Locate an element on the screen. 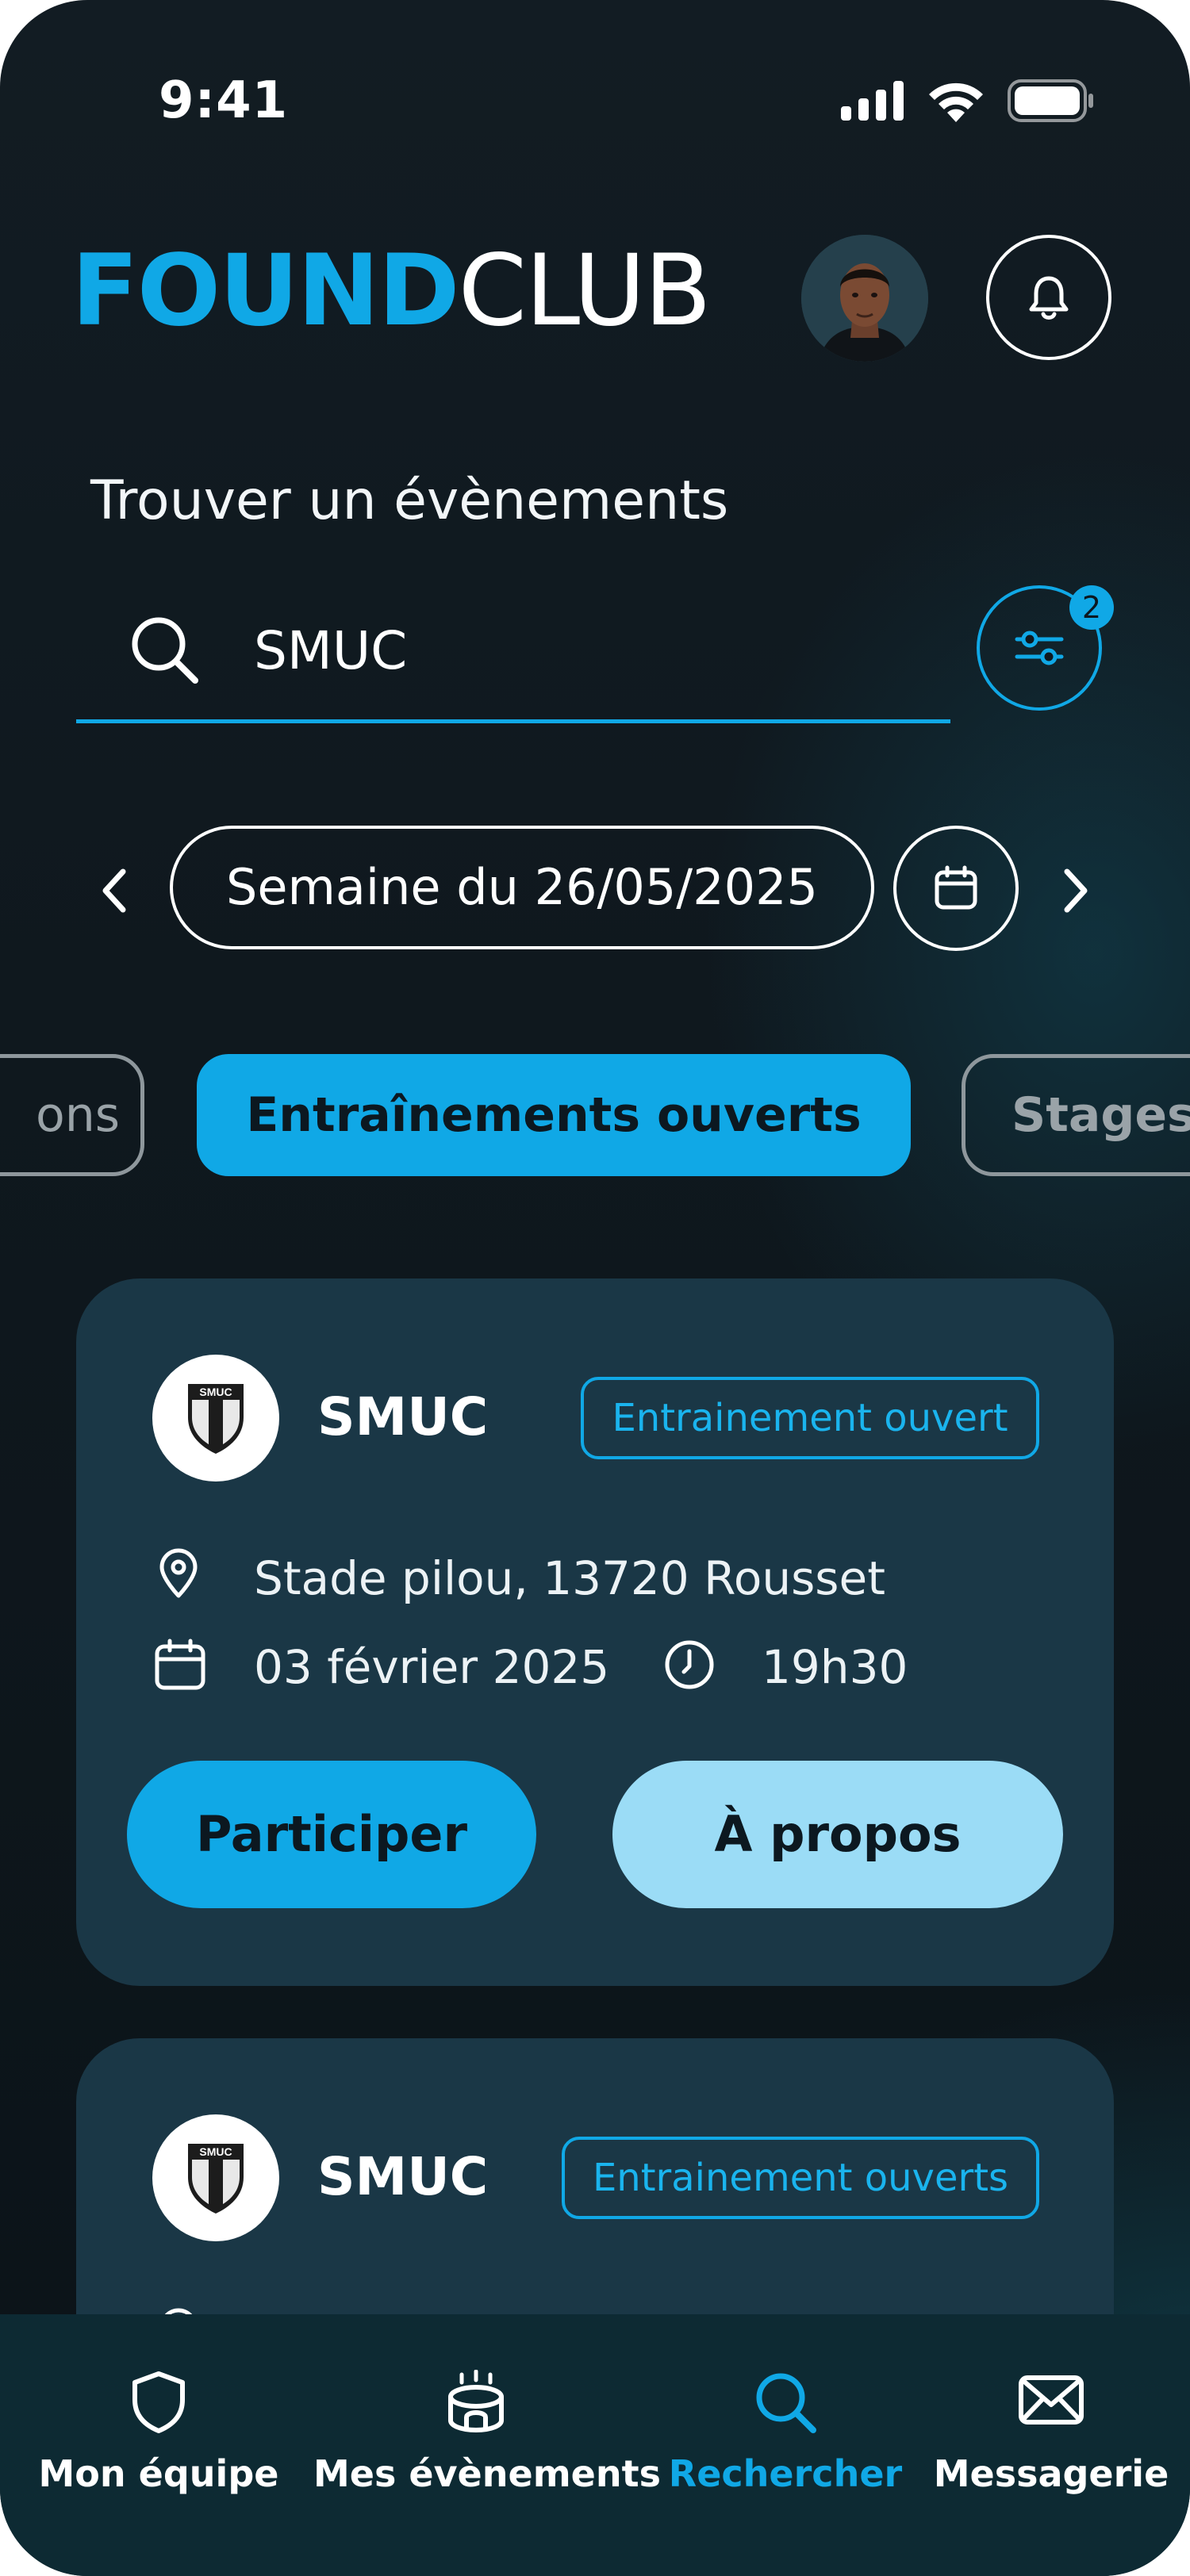 The height and width of the screenshot is (2576, 1190). category-chip-active: Entraînements ouverts is located at coordinates (554, 1115).